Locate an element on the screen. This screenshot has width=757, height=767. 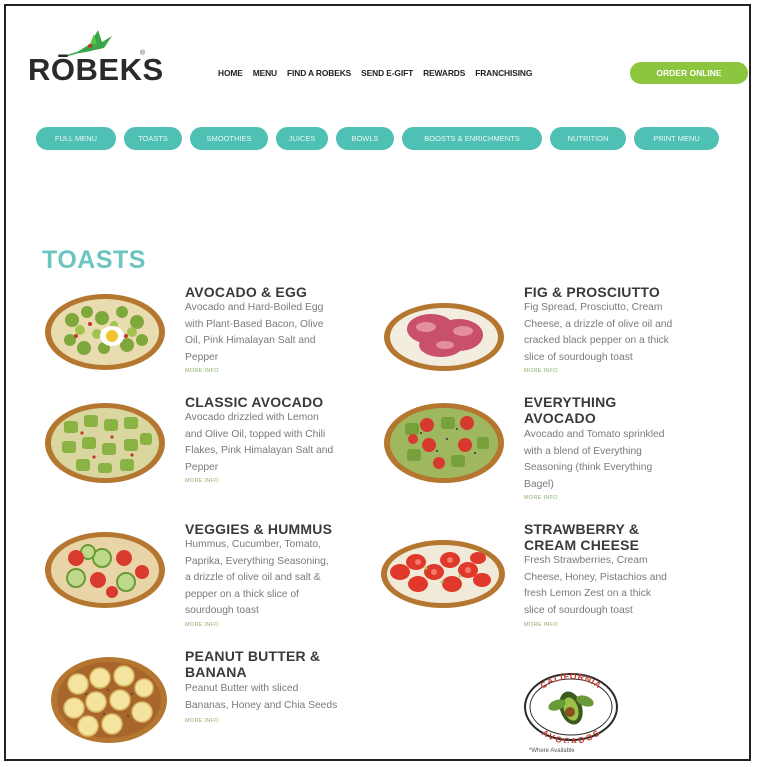
classic-avocado-toast-image is located at coordinates (105, 442).